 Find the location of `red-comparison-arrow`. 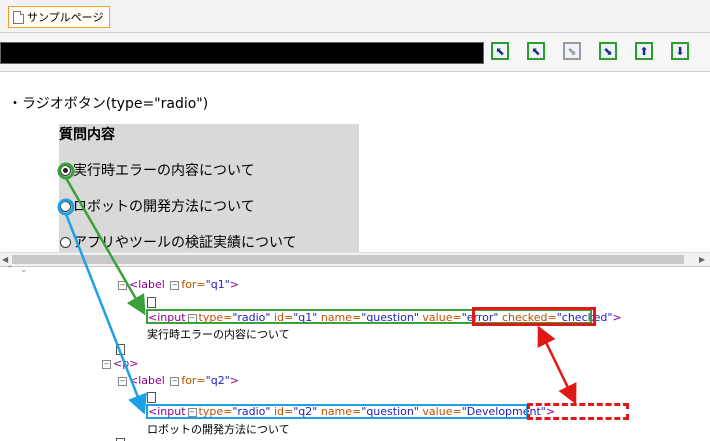

red-comparison-arrow is located at coordinates (557, 365).